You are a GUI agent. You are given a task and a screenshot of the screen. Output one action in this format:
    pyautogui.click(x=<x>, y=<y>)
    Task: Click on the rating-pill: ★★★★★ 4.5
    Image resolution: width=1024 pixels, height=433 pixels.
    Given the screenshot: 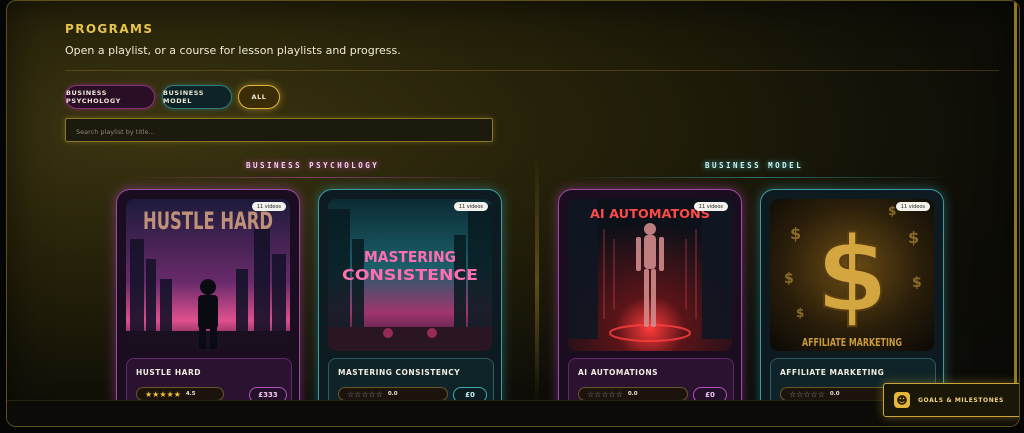 What is the action you would take?
    pyautogui.click(x=180, y=394)
    